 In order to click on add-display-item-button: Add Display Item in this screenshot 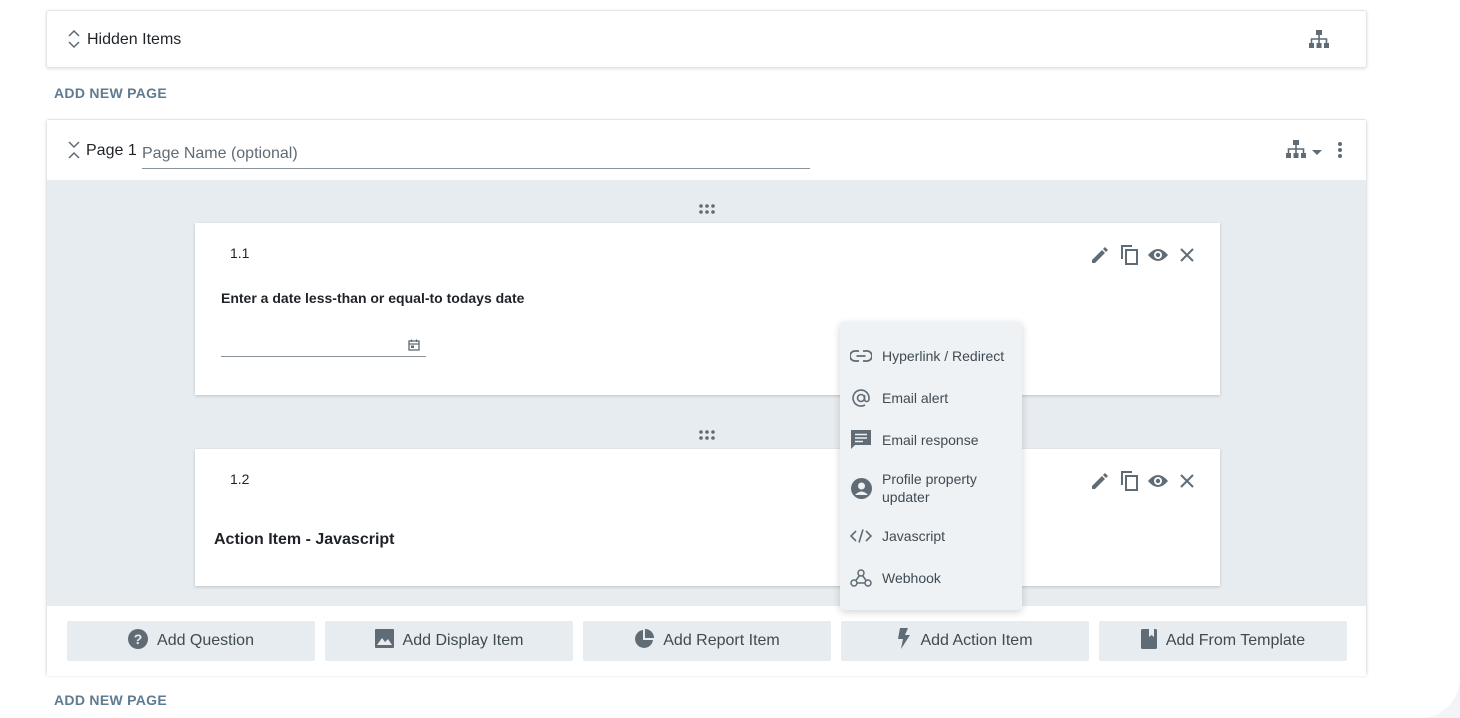, I will do `click(449, 641)`.